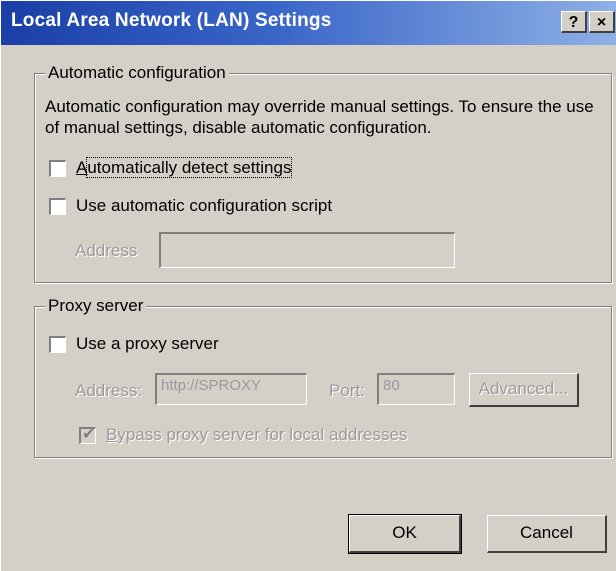 Image resolution: width=616 pixels, height=571 pixels. I want to click on script-address-label: Address, so click(106, 250).